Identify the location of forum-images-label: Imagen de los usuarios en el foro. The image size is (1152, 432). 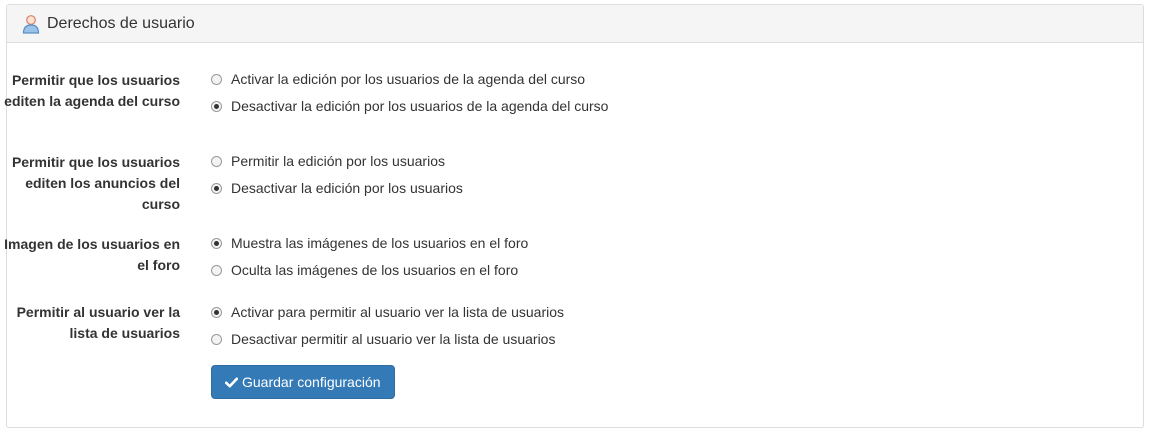
(92, 254).